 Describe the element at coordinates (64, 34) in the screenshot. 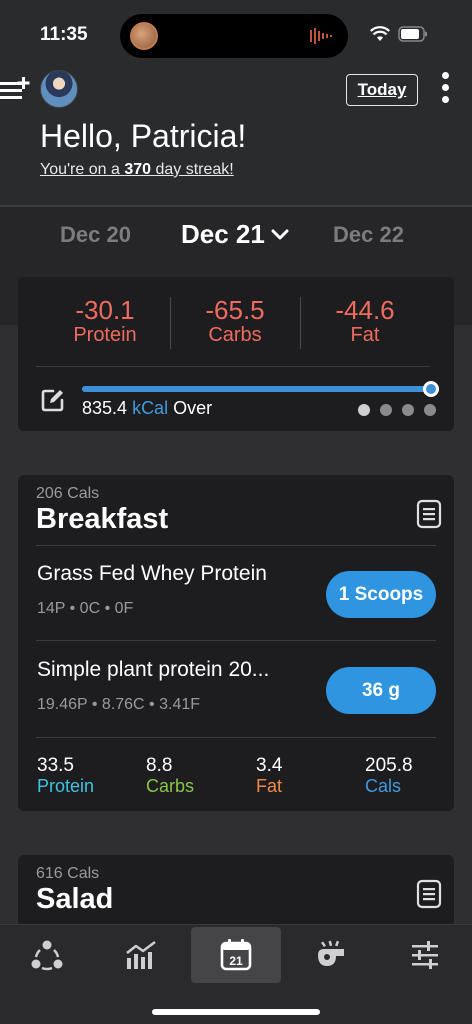

I see `status-time: 11:35` at that location.